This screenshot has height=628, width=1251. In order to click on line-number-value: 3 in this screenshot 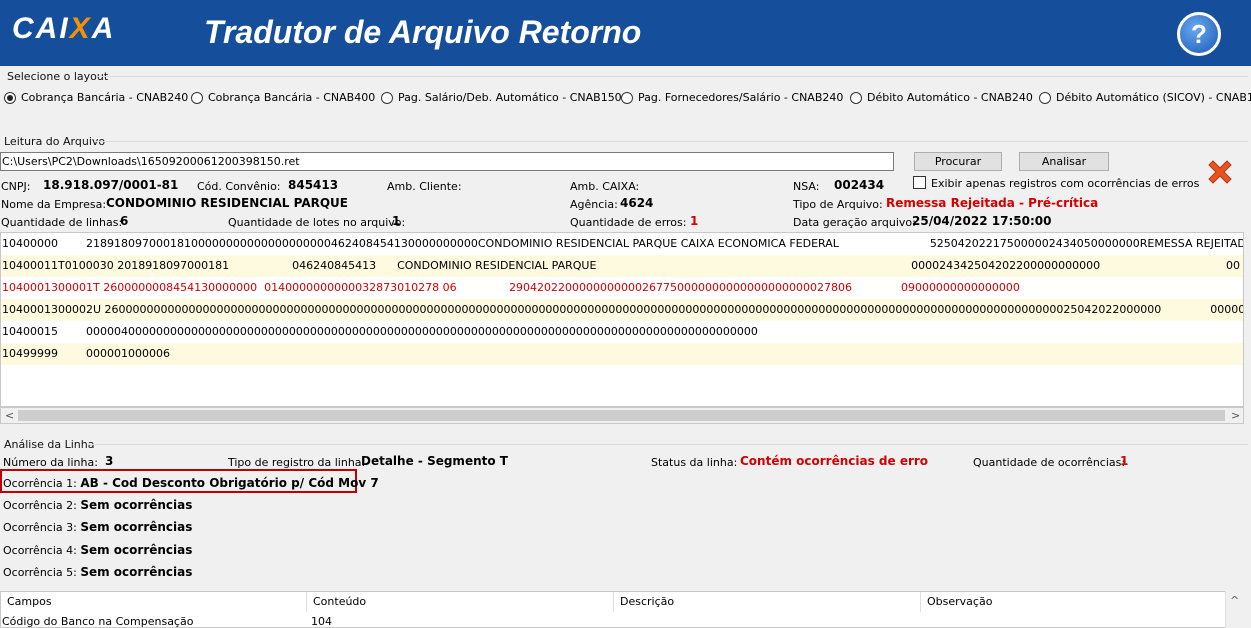, I will do `click(109, 461)`.